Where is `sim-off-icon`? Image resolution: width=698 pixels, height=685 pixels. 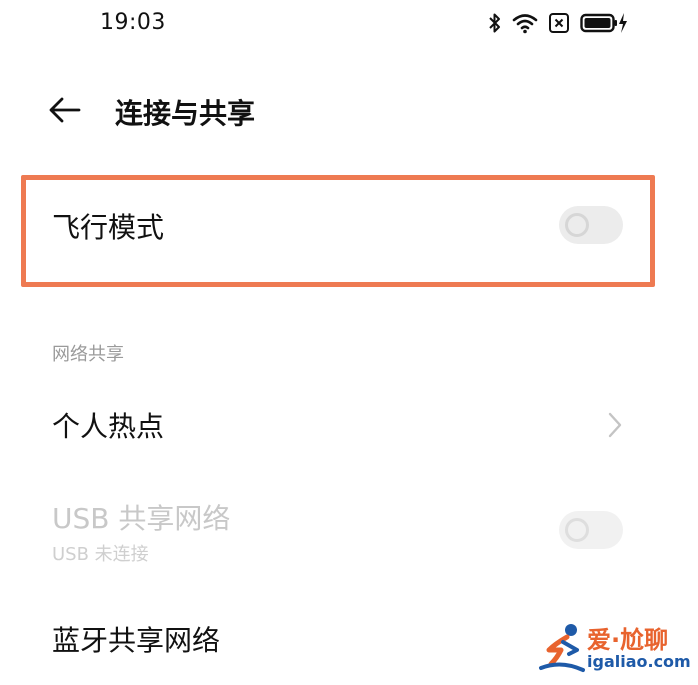 sim-off-icon is located at coordinates (559, 23).